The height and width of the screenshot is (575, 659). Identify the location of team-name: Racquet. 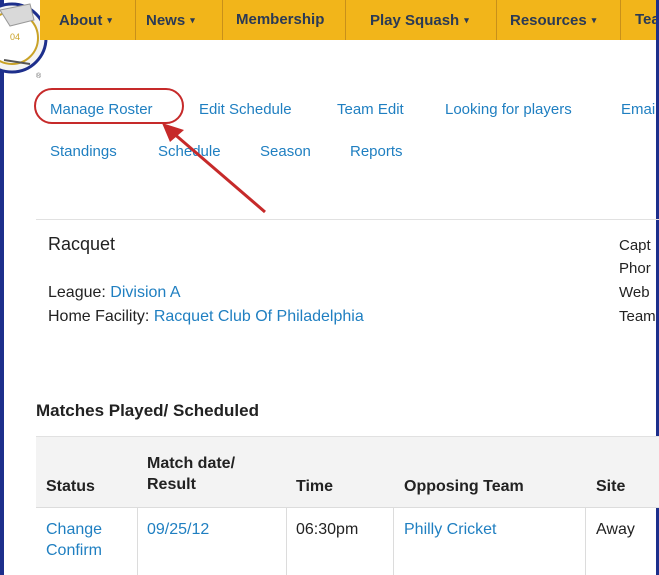
(82, 244).